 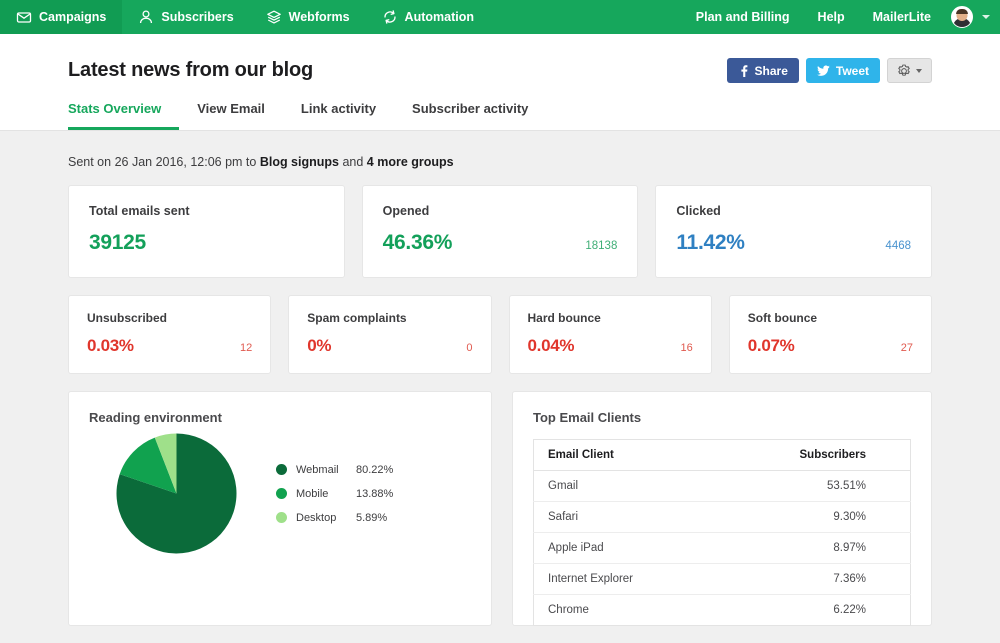 What do you see at coordinates (124, 115) in the screenshot?
I see `tab-stats-overview: Stats Overview` at bounding box center [124, 115].